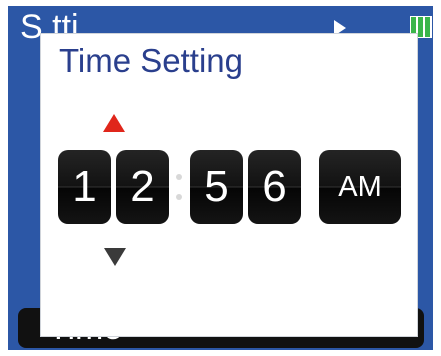 This screenshot has width=441, height=356. What do you see at coordinates (114, 123) in the screenshot?
I see `up-arrow-icon` at bounding box center [114, 123].